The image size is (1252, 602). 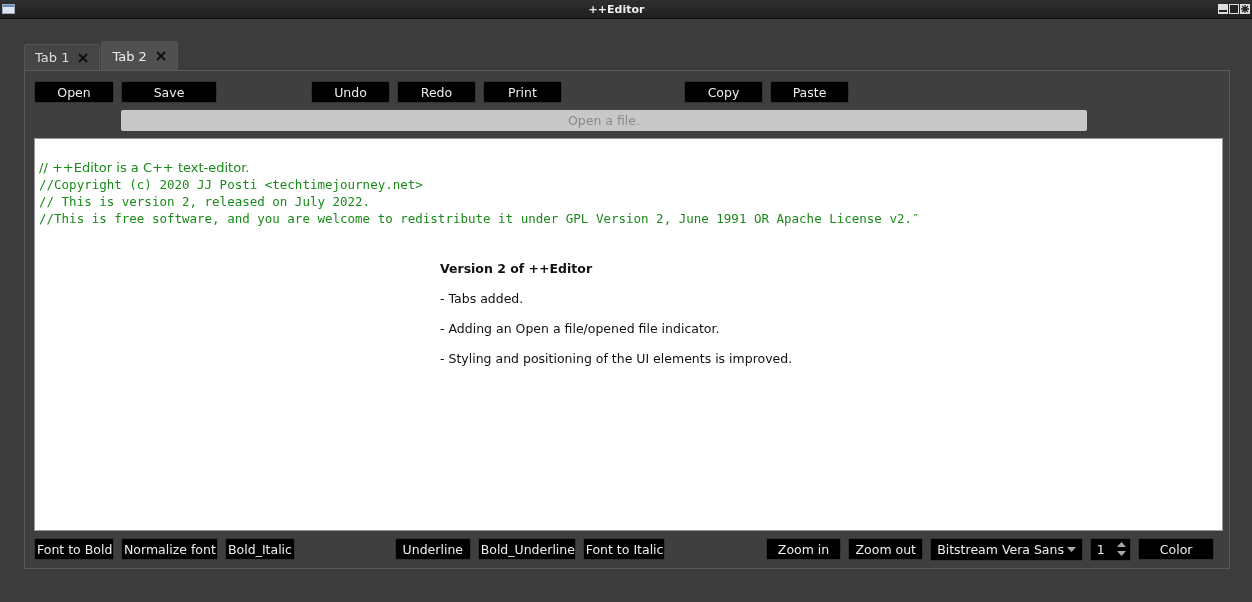 I want to click on format-button: Bold_Italic, so click(x=260, y=549).